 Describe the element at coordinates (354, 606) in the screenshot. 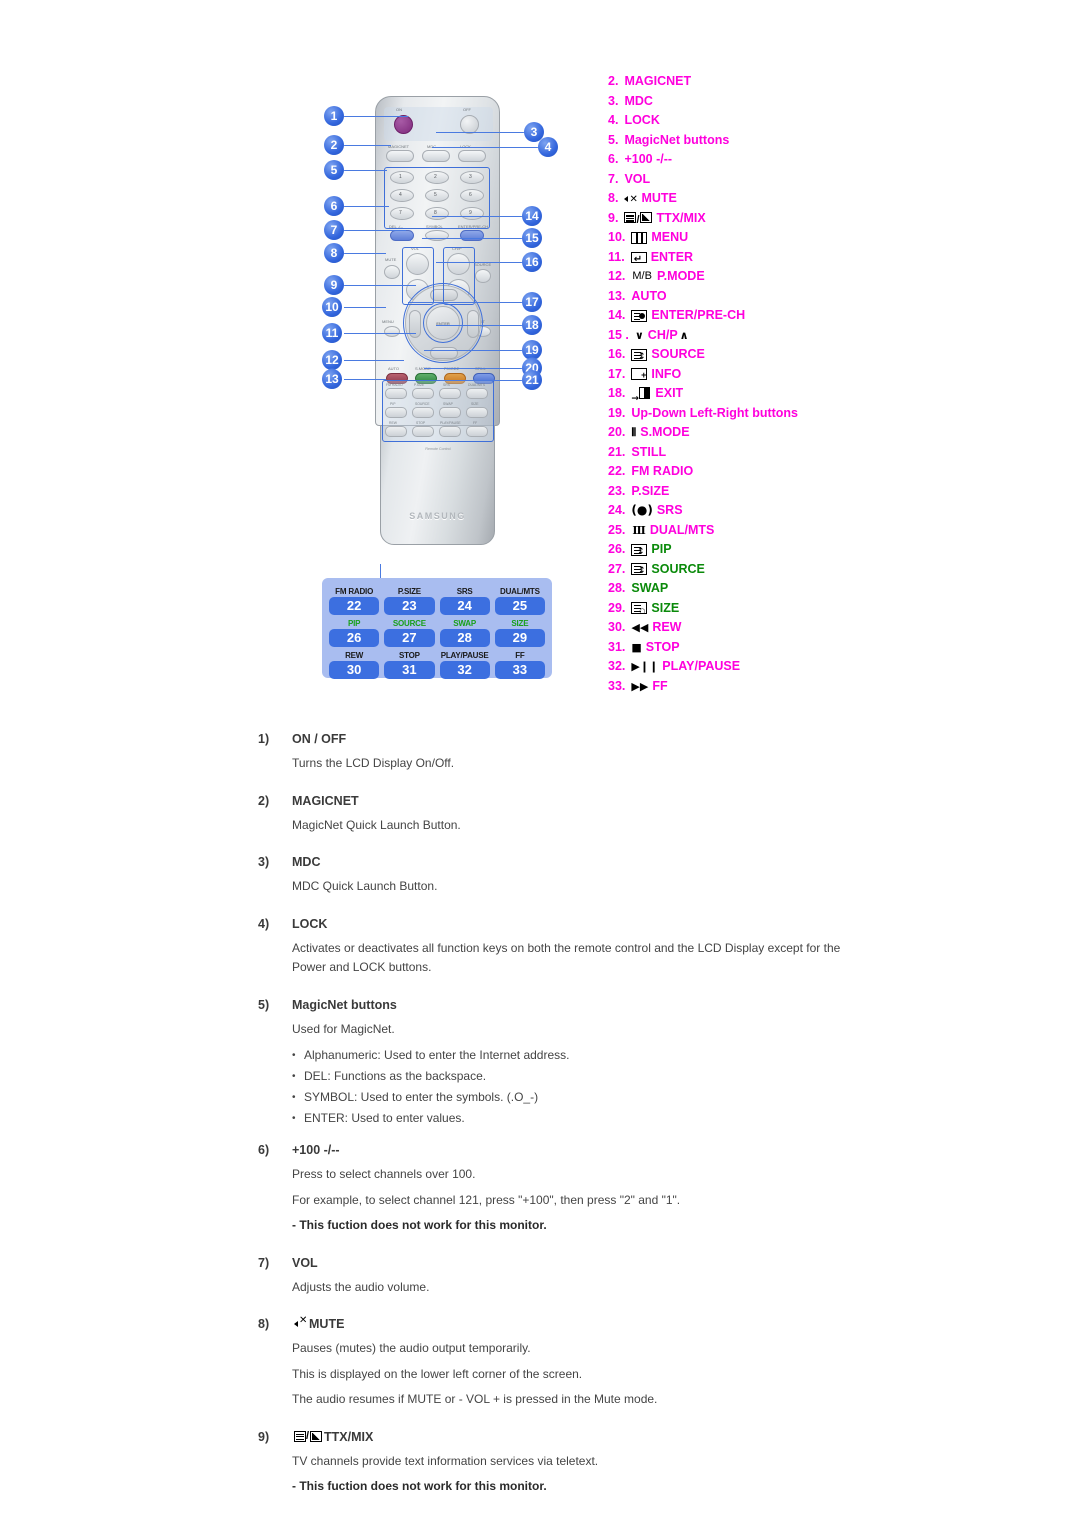

I see `panel-key: 22` at that location.